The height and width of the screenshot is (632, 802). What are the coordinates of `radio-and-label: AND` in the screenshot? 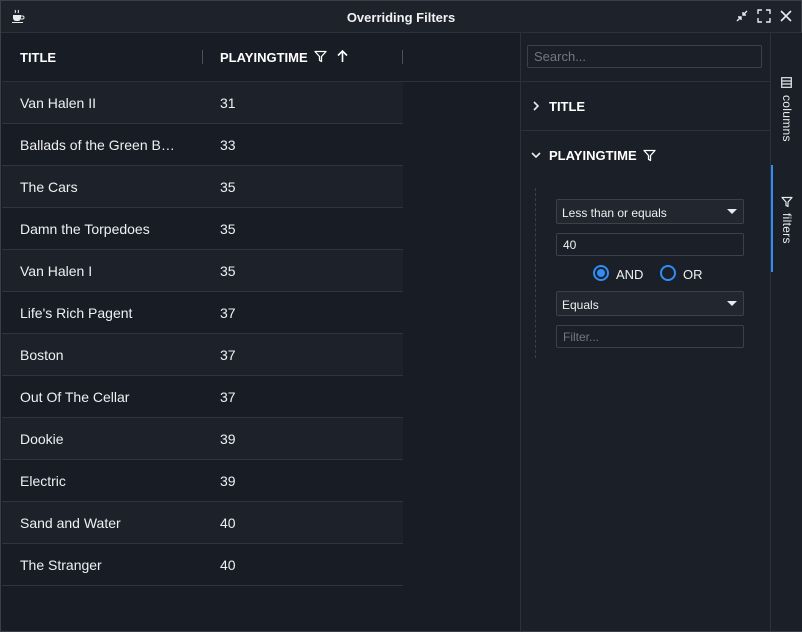 It's located at (629, 274).